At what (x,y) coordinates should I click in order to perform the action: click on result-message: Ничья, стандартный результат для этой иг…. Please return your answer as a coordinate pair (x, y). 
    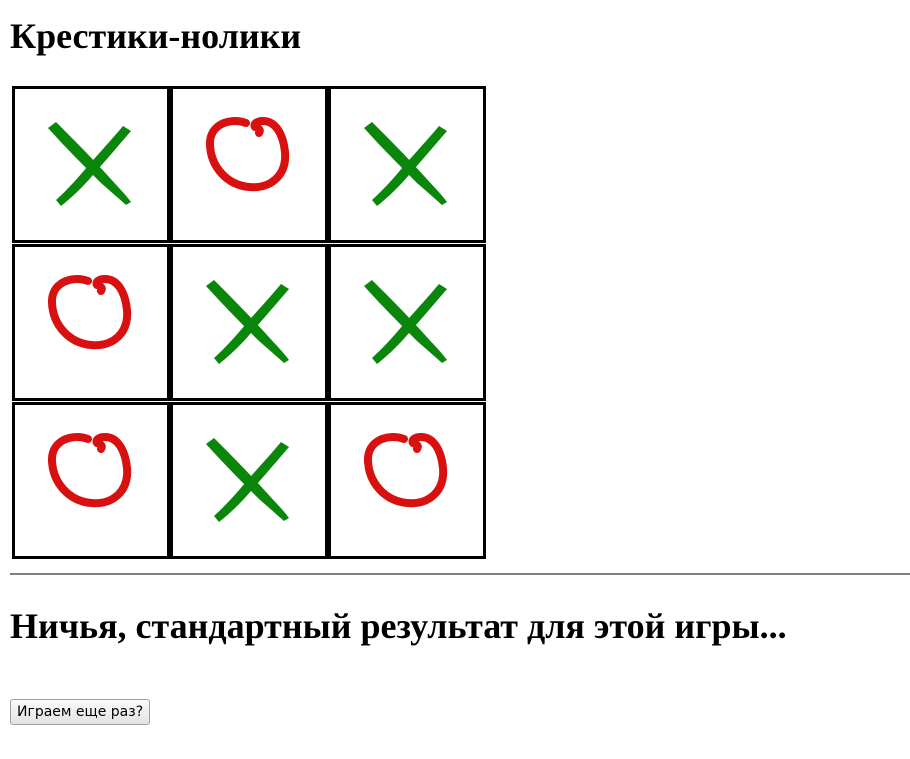
    Looking at the image, I should click on (398, 626).